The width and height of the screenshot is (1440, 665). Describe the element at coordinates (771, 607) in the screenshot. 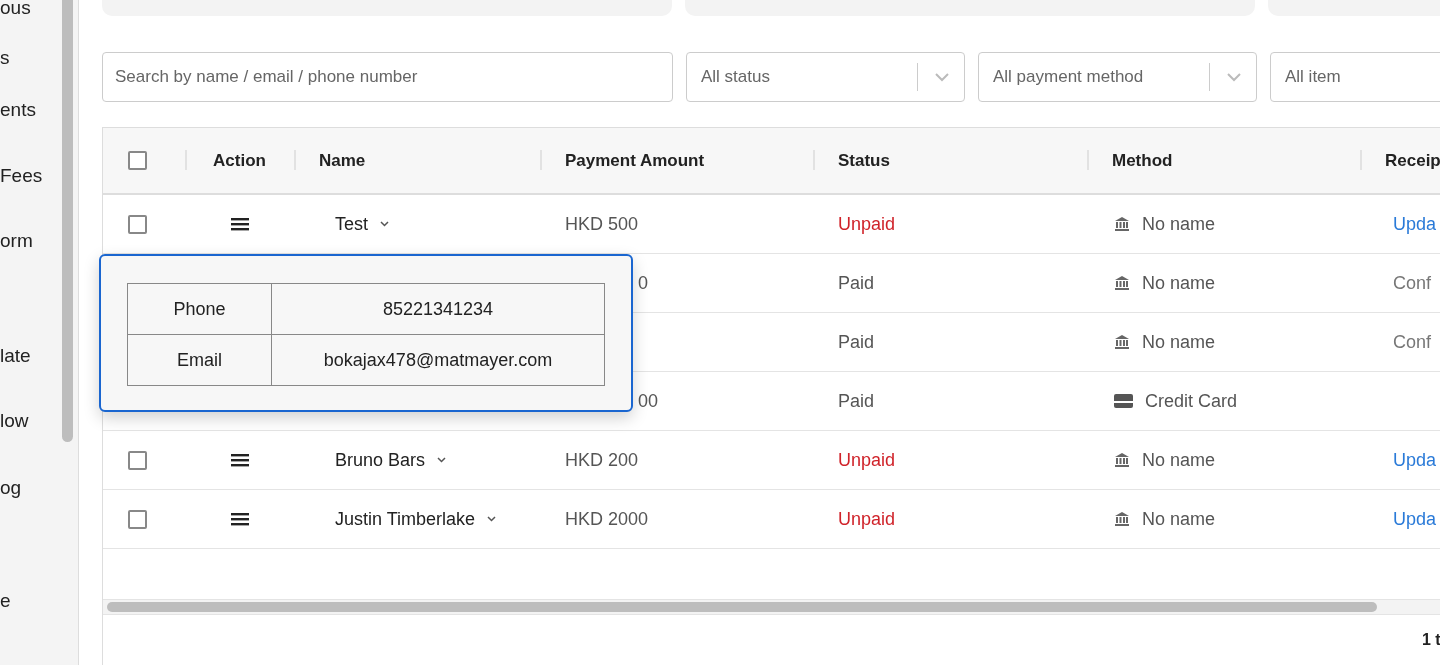

I see `horizontal-scrollbar` at that location.